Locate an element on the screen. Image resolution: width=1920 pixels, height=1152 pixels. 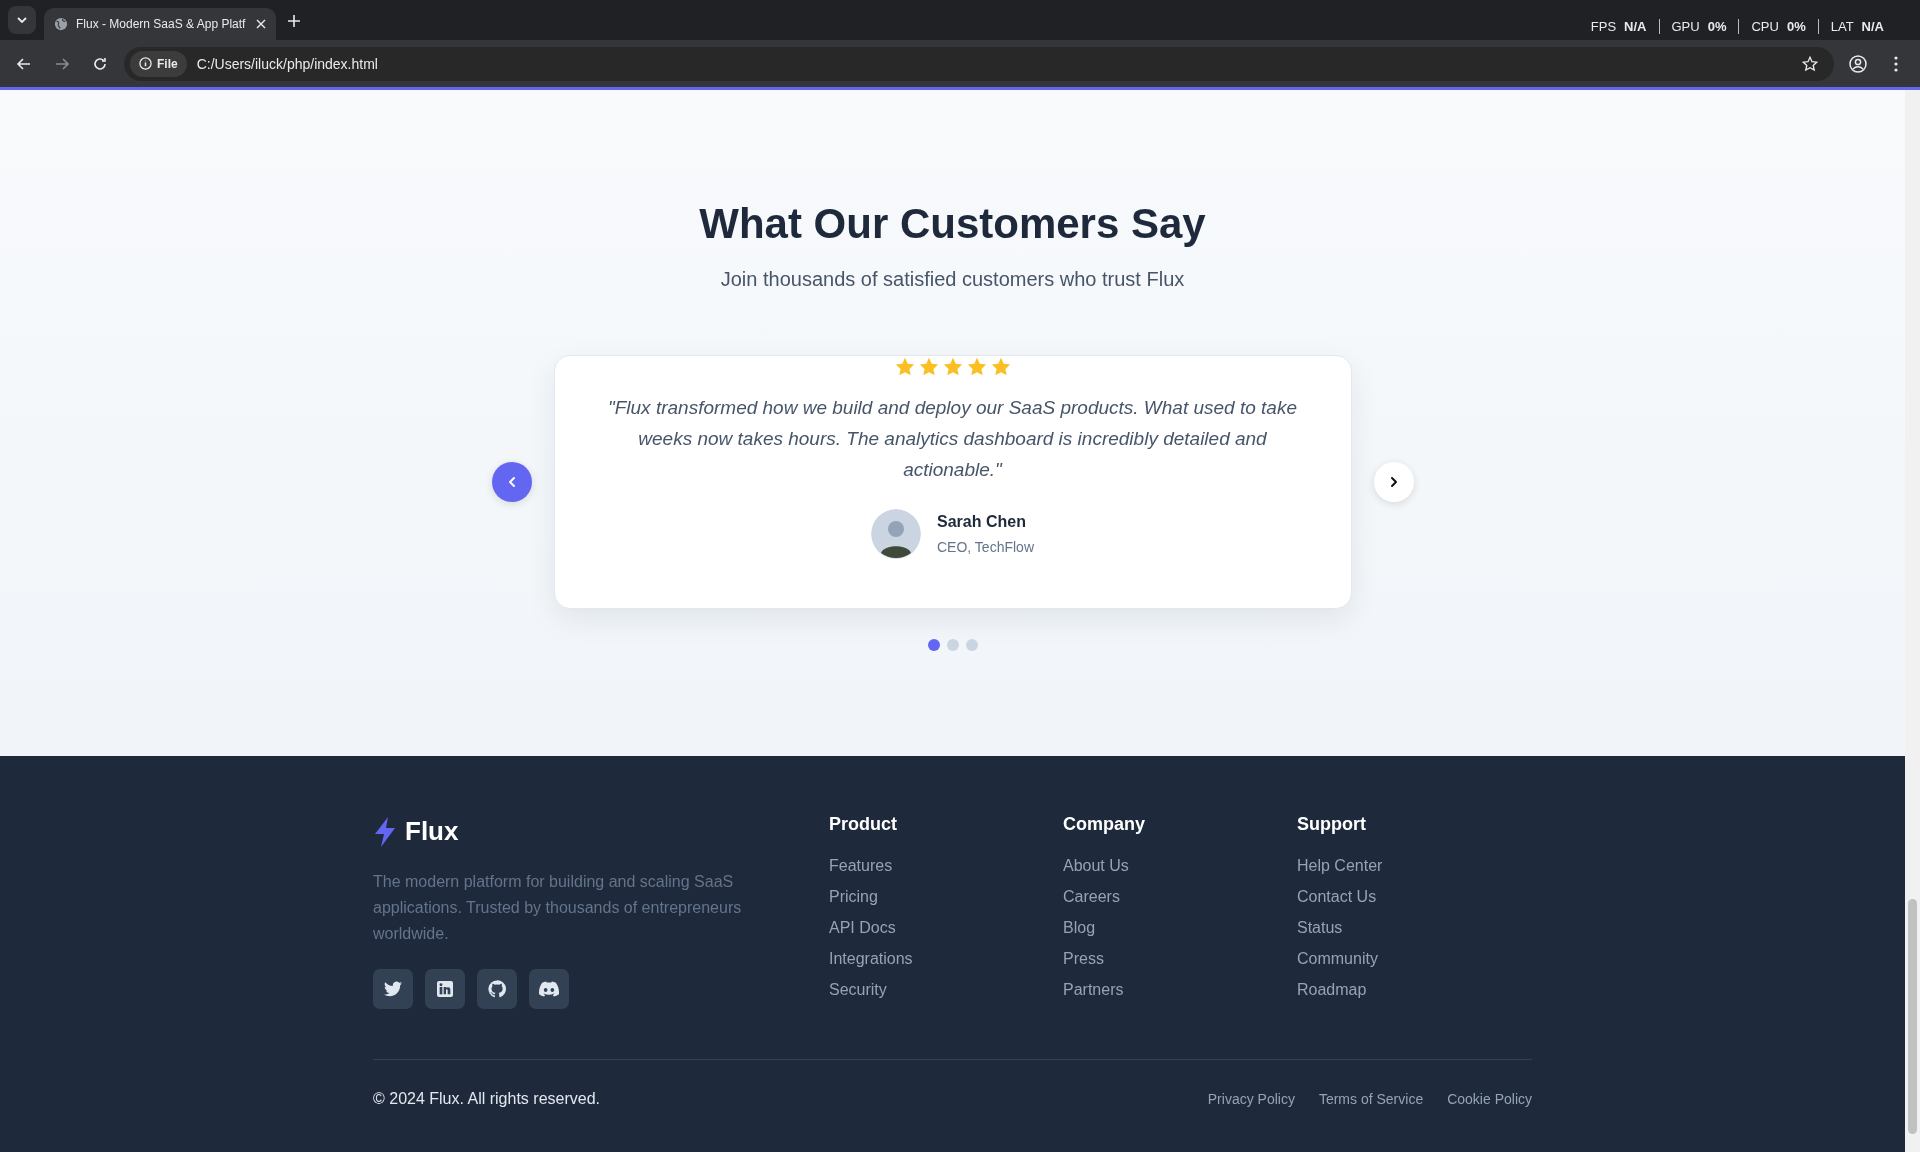
bookmark-star-icon is located at coordinates (1810, 63).